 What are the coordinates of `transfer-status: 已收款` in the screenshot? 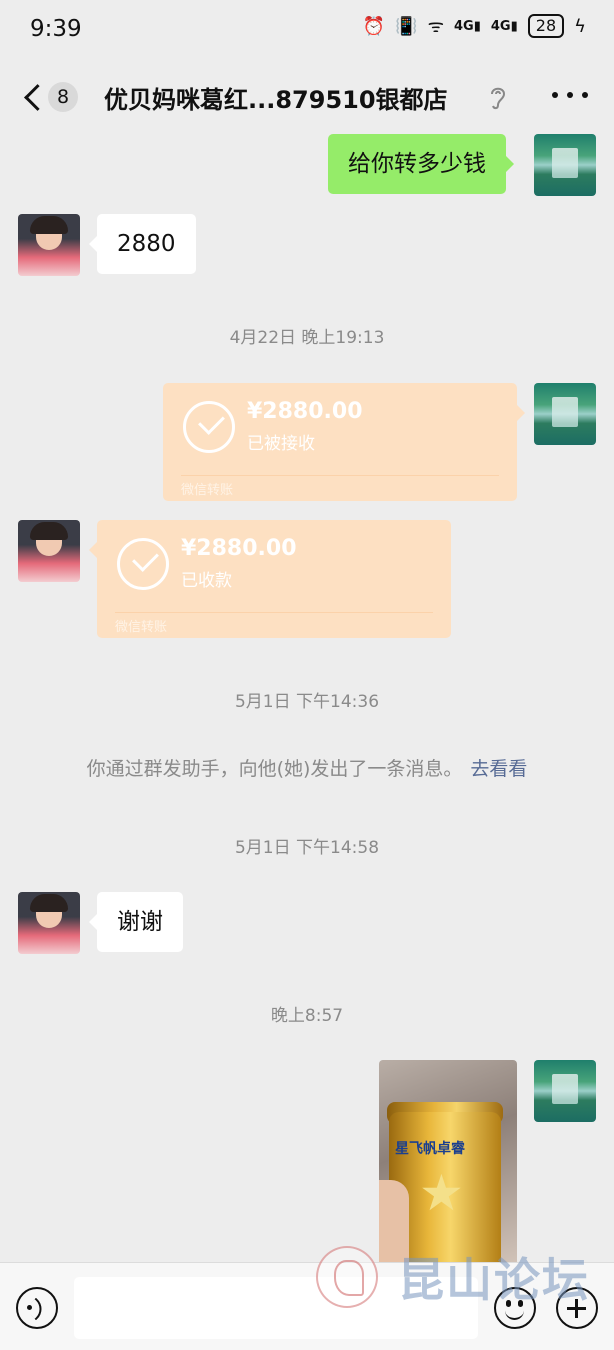 It's located at (206, 581).